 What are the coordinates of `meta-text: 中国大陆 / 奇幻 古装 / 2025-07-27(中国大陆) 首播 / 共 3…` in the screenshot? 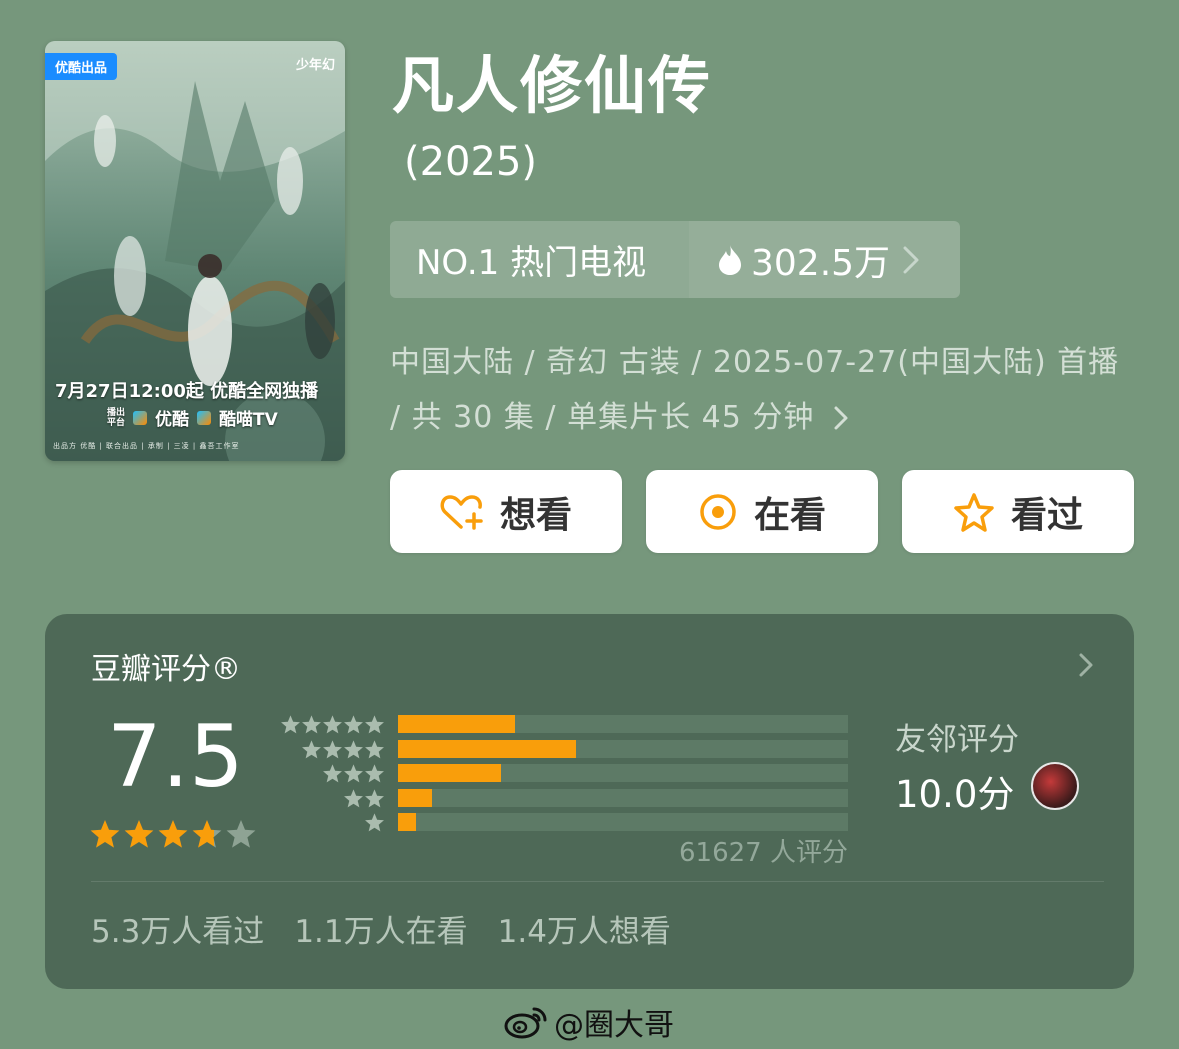 It's located at (755, 390).